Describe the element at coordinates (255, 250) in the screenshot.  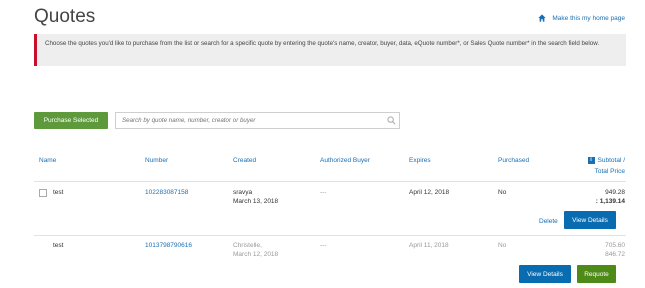
I see `row-2-created: Christelle, March 12, 2018` at that location.